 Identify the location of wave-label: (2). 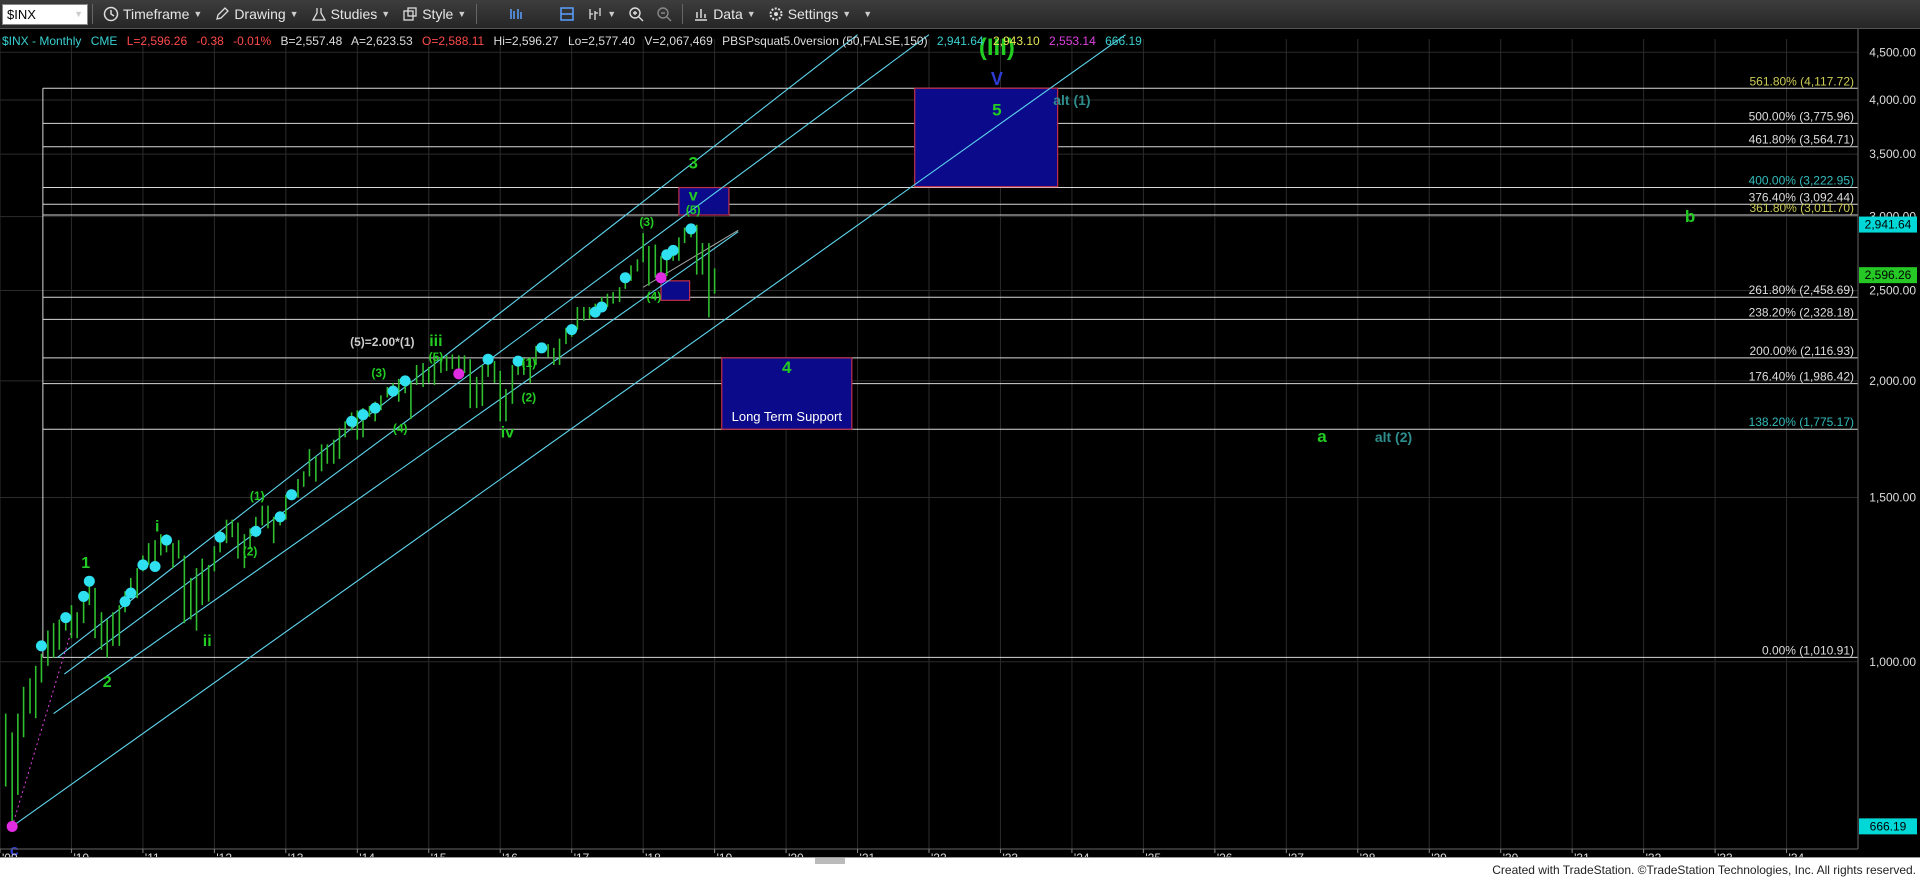
(528, 398).